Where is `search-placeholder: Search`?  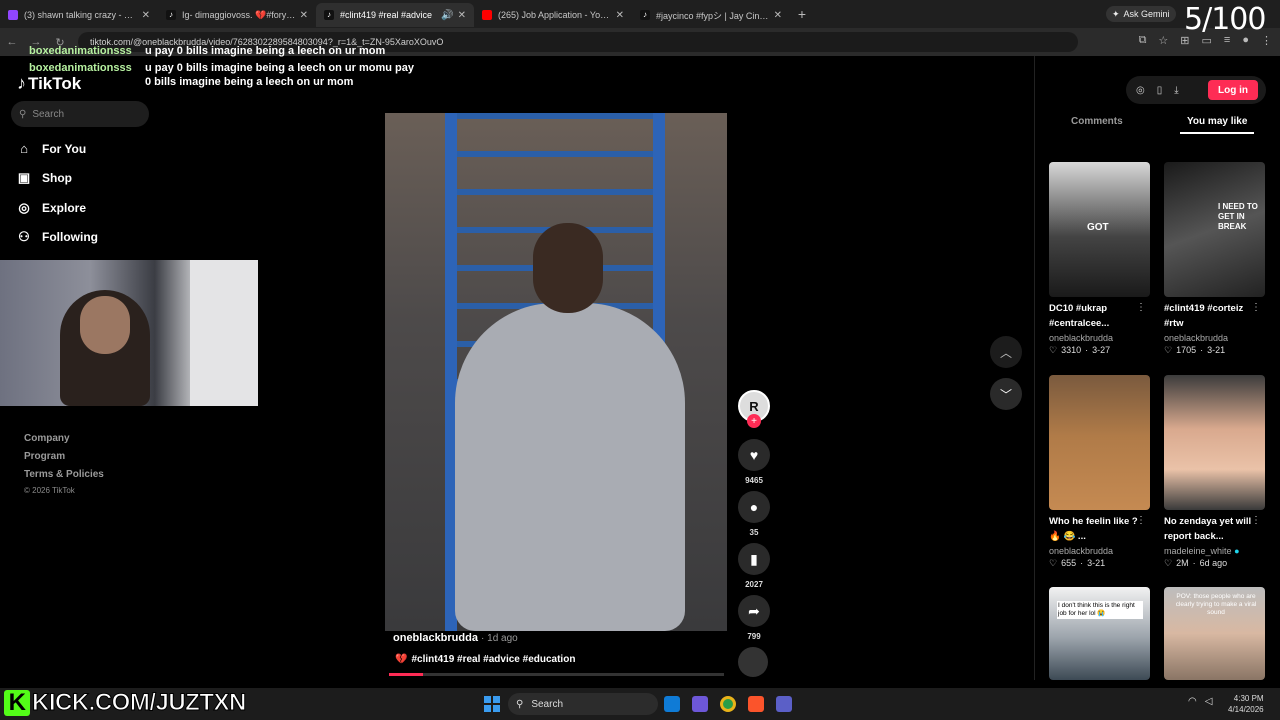
search-placeholder: Search is located at coordinates (48, 114).